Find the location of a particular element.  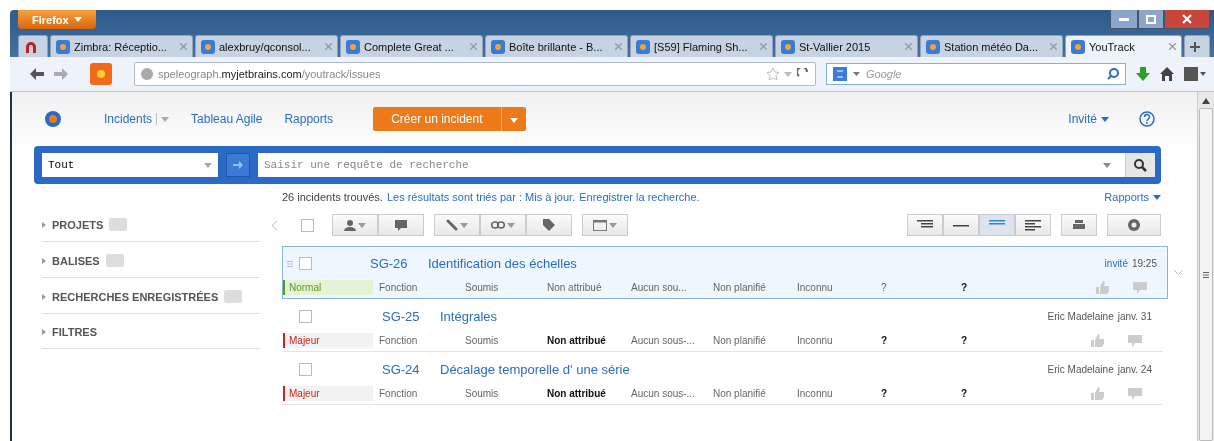

nav-link: Rapports is located at coordinates (309, 119).